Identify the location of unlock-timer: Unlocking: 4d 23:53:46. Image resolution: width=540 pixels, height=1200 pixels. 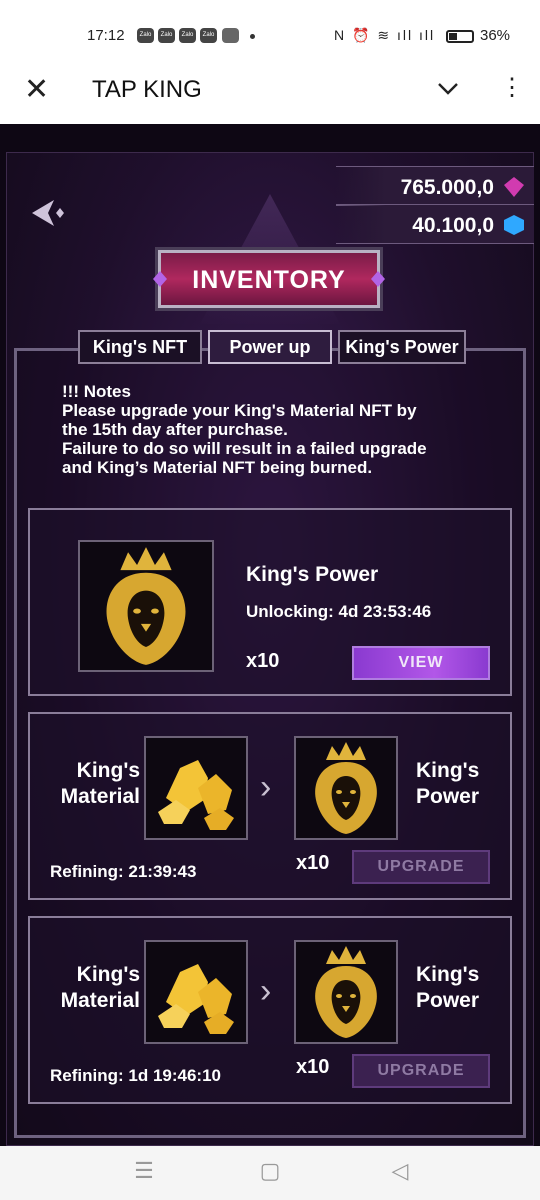
(339, 611).